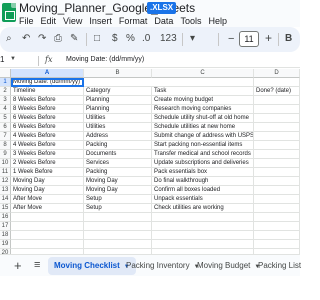  I want to click on cell-d3, so click(277, 100).